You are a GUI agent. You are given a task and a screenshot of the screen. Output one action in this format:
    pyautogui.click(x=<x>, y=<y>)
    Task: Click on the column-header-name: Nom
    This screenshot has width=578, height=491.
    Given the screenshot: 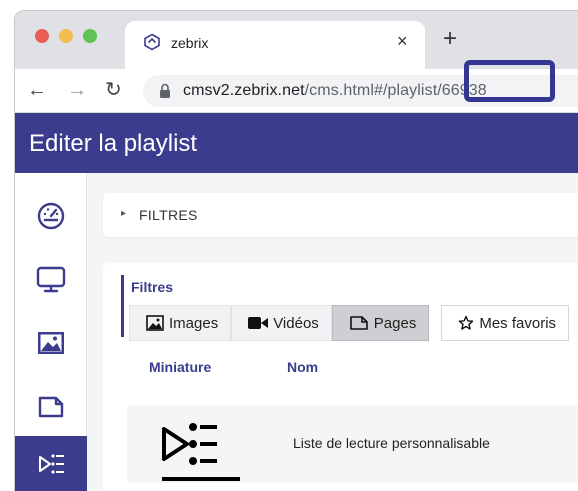 What is the action you would take?
    pyautogui.click(x=302, y=367)
    